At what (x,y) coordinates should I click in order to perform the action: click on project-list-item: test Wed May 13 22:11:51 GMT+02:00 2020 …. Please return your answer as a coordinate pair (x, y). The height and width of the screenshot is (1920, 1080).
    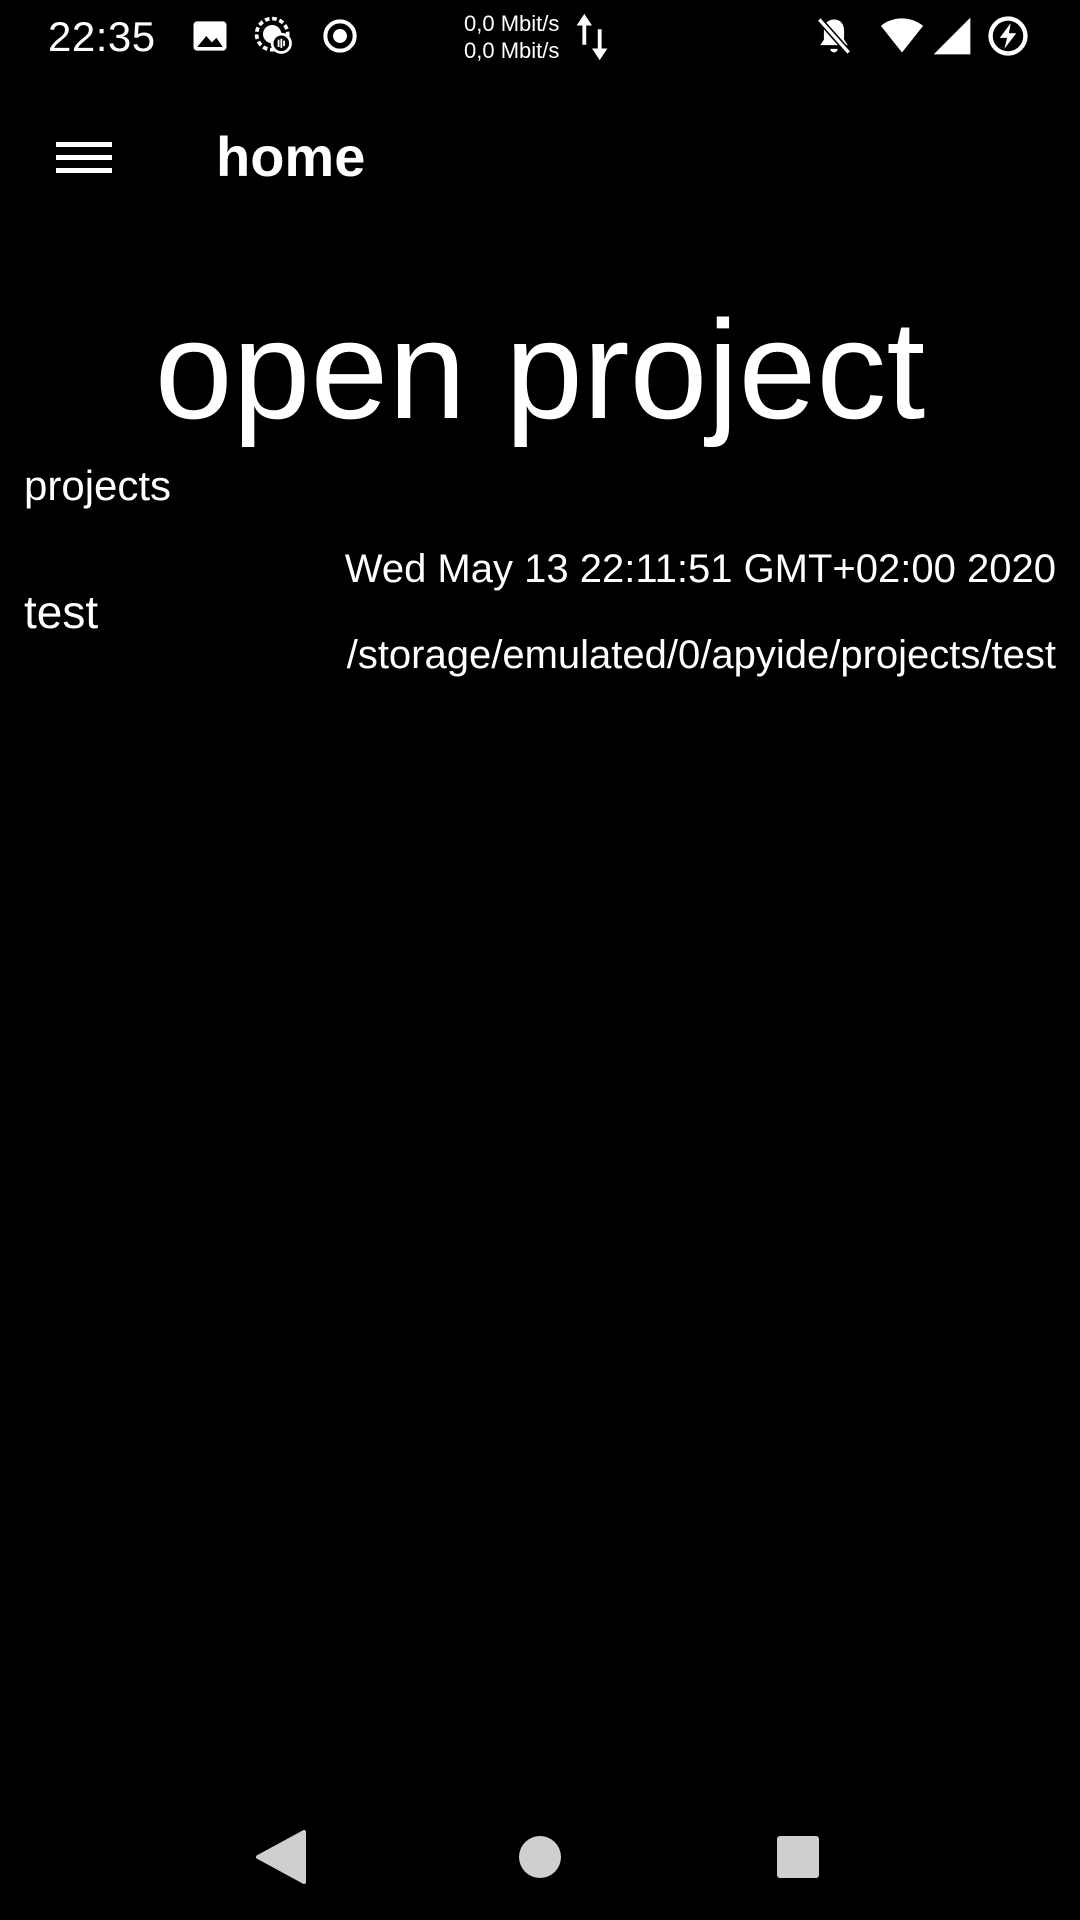
    Looking at the image, I should click on (540, 611).